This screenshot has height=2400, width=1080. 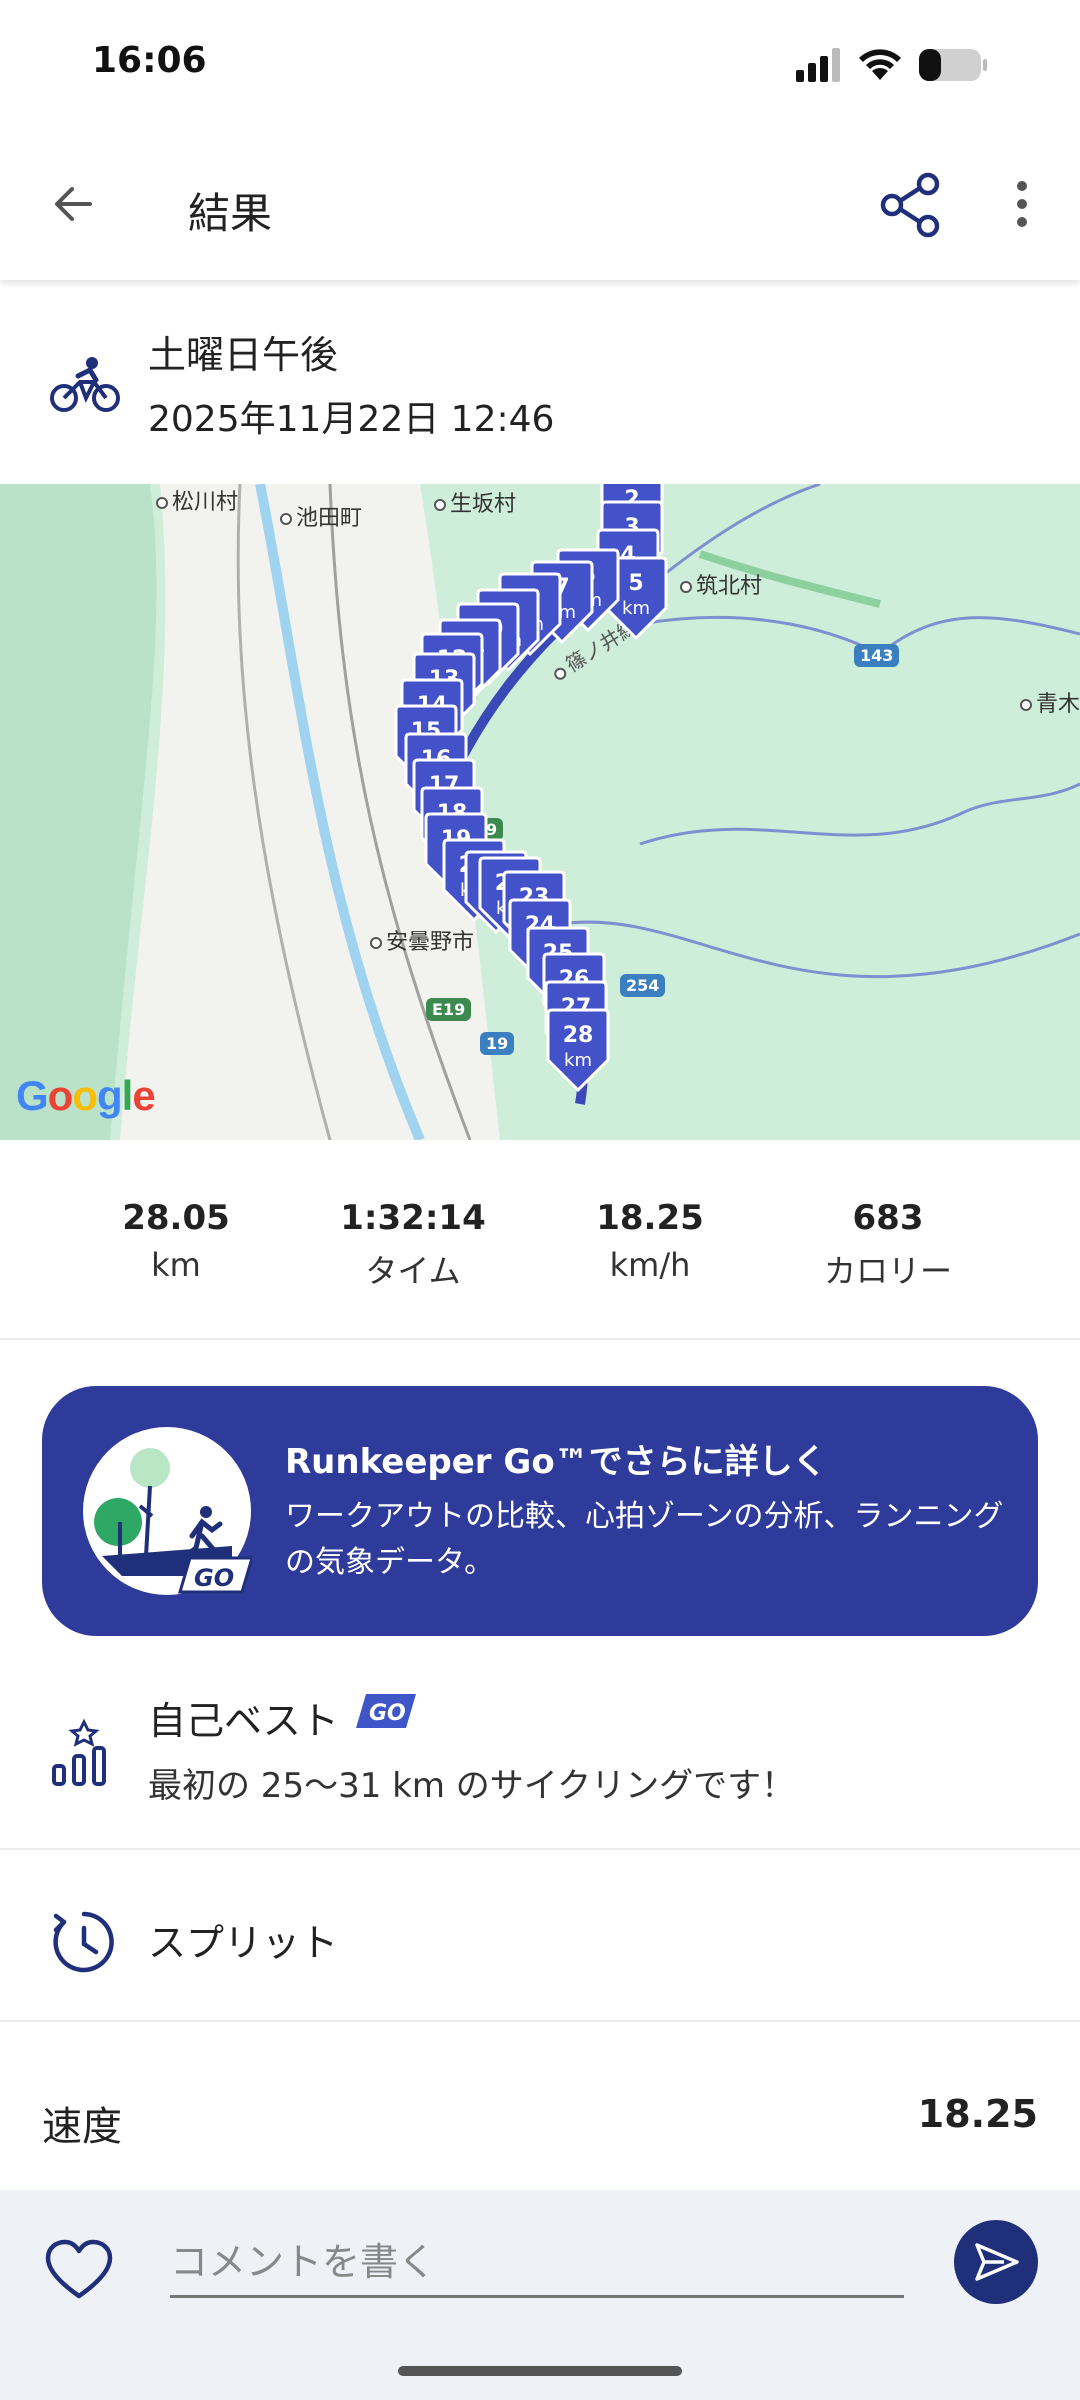 I want to click on speed-row: 速度 18.25, so click(x=540, y=2108).